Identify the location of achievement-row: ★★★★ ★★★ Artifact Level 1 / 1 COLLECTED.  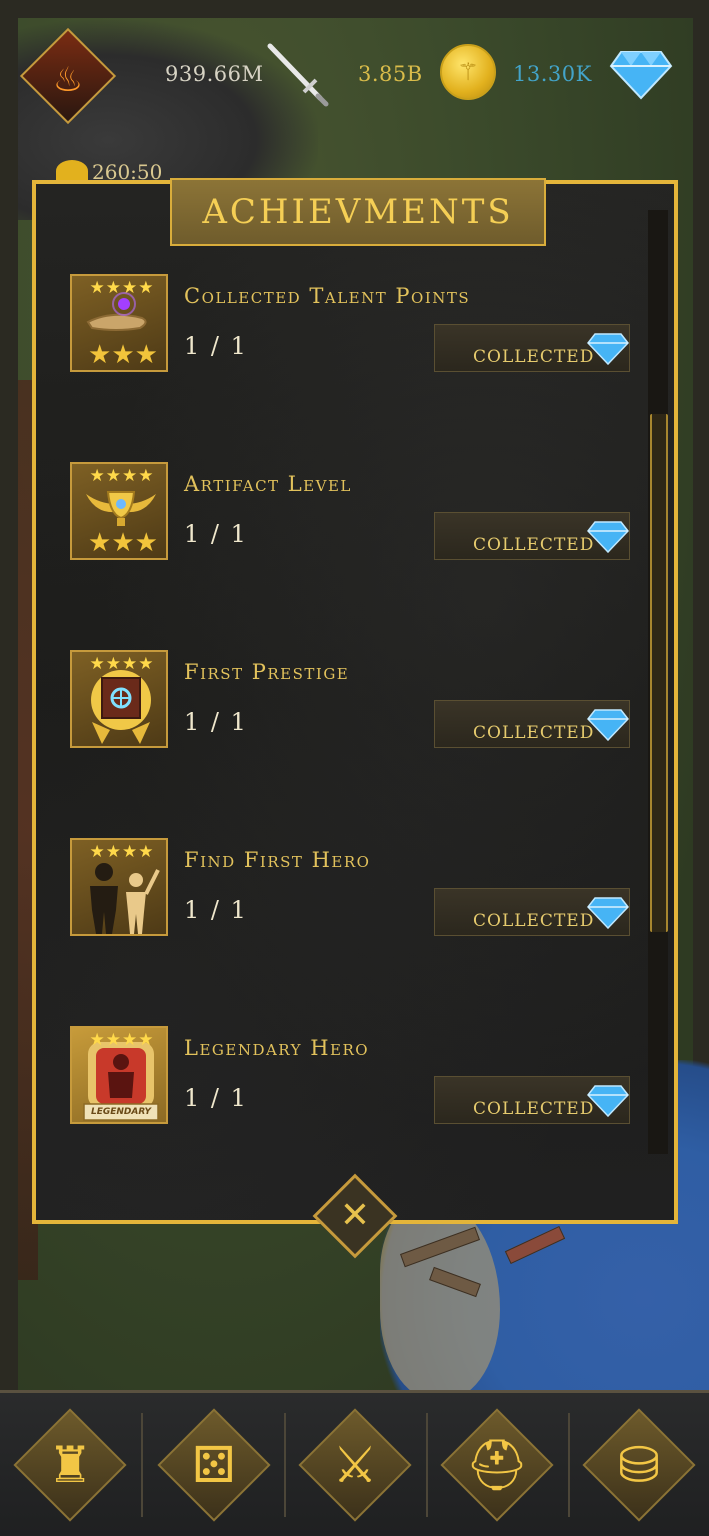
(355, 512).